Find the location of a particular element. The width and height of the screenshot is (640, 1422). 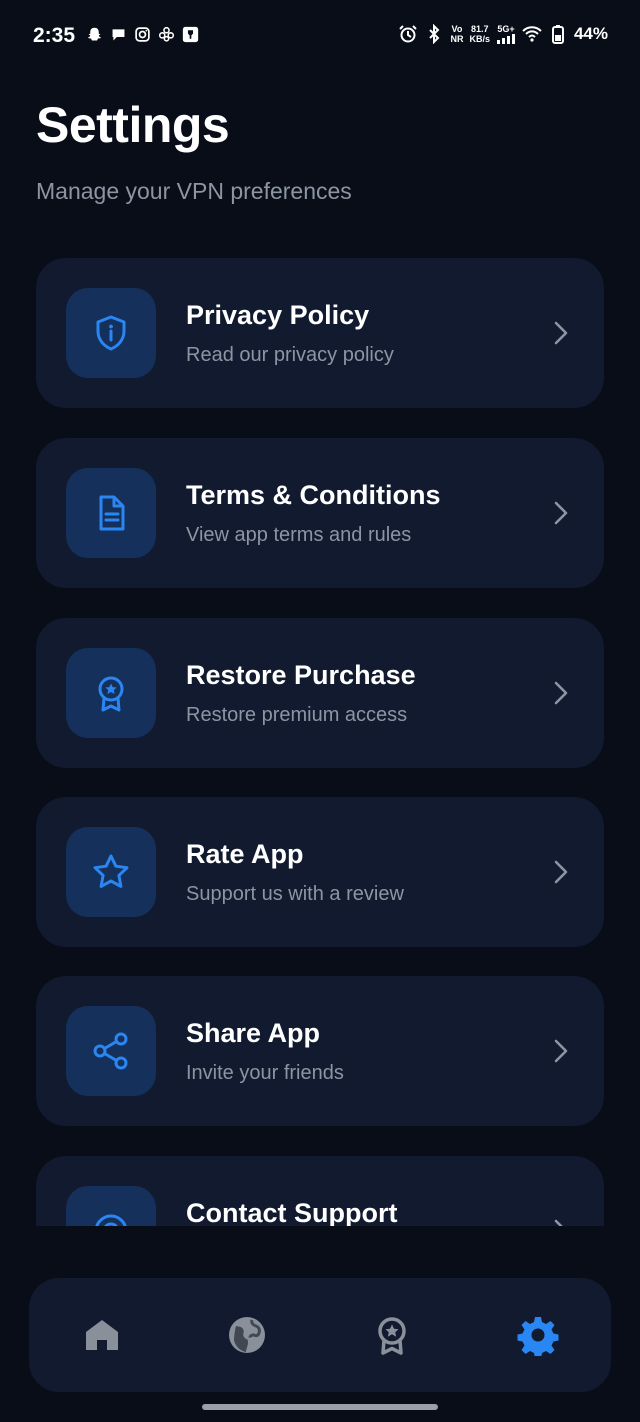

share-app-subtitle: Invite your friends is located at coordinates (265, 1073).